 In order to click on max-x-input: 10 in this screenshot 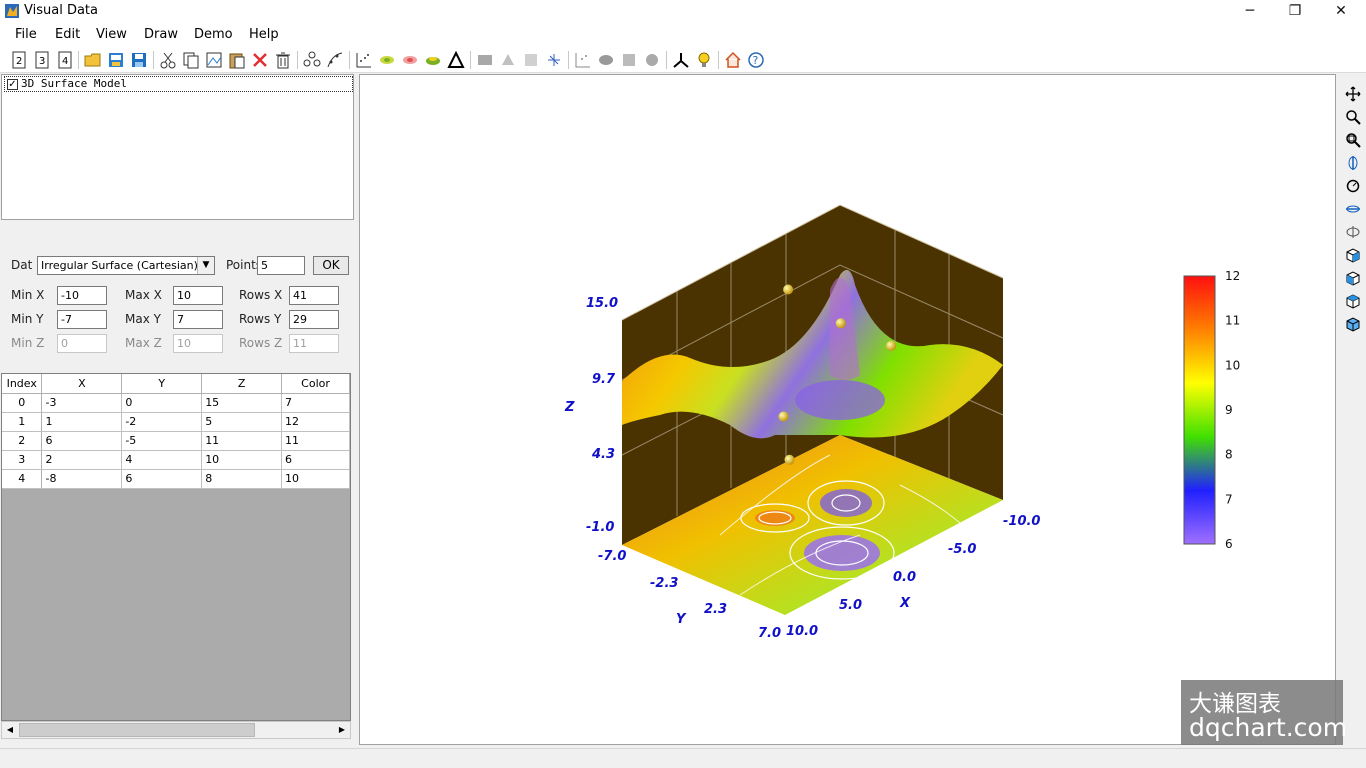, I will do `click(198, 295)`.